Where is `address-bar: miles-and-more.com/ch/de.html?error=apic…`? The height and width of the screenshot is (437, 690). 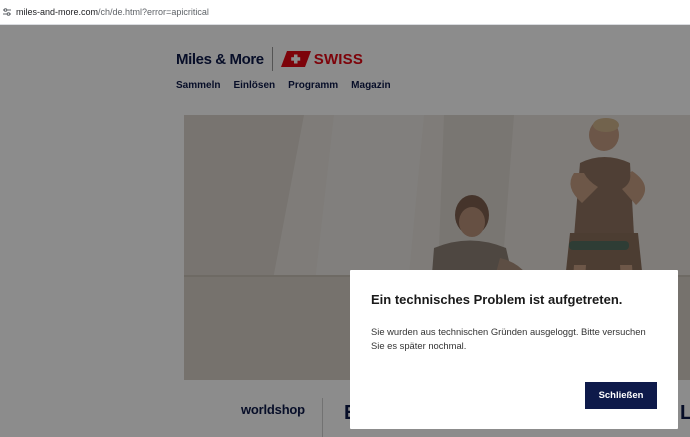 address-bar: miles-and-more.com/ch/de.html?error=apic… is located at coordinates (345, 12).